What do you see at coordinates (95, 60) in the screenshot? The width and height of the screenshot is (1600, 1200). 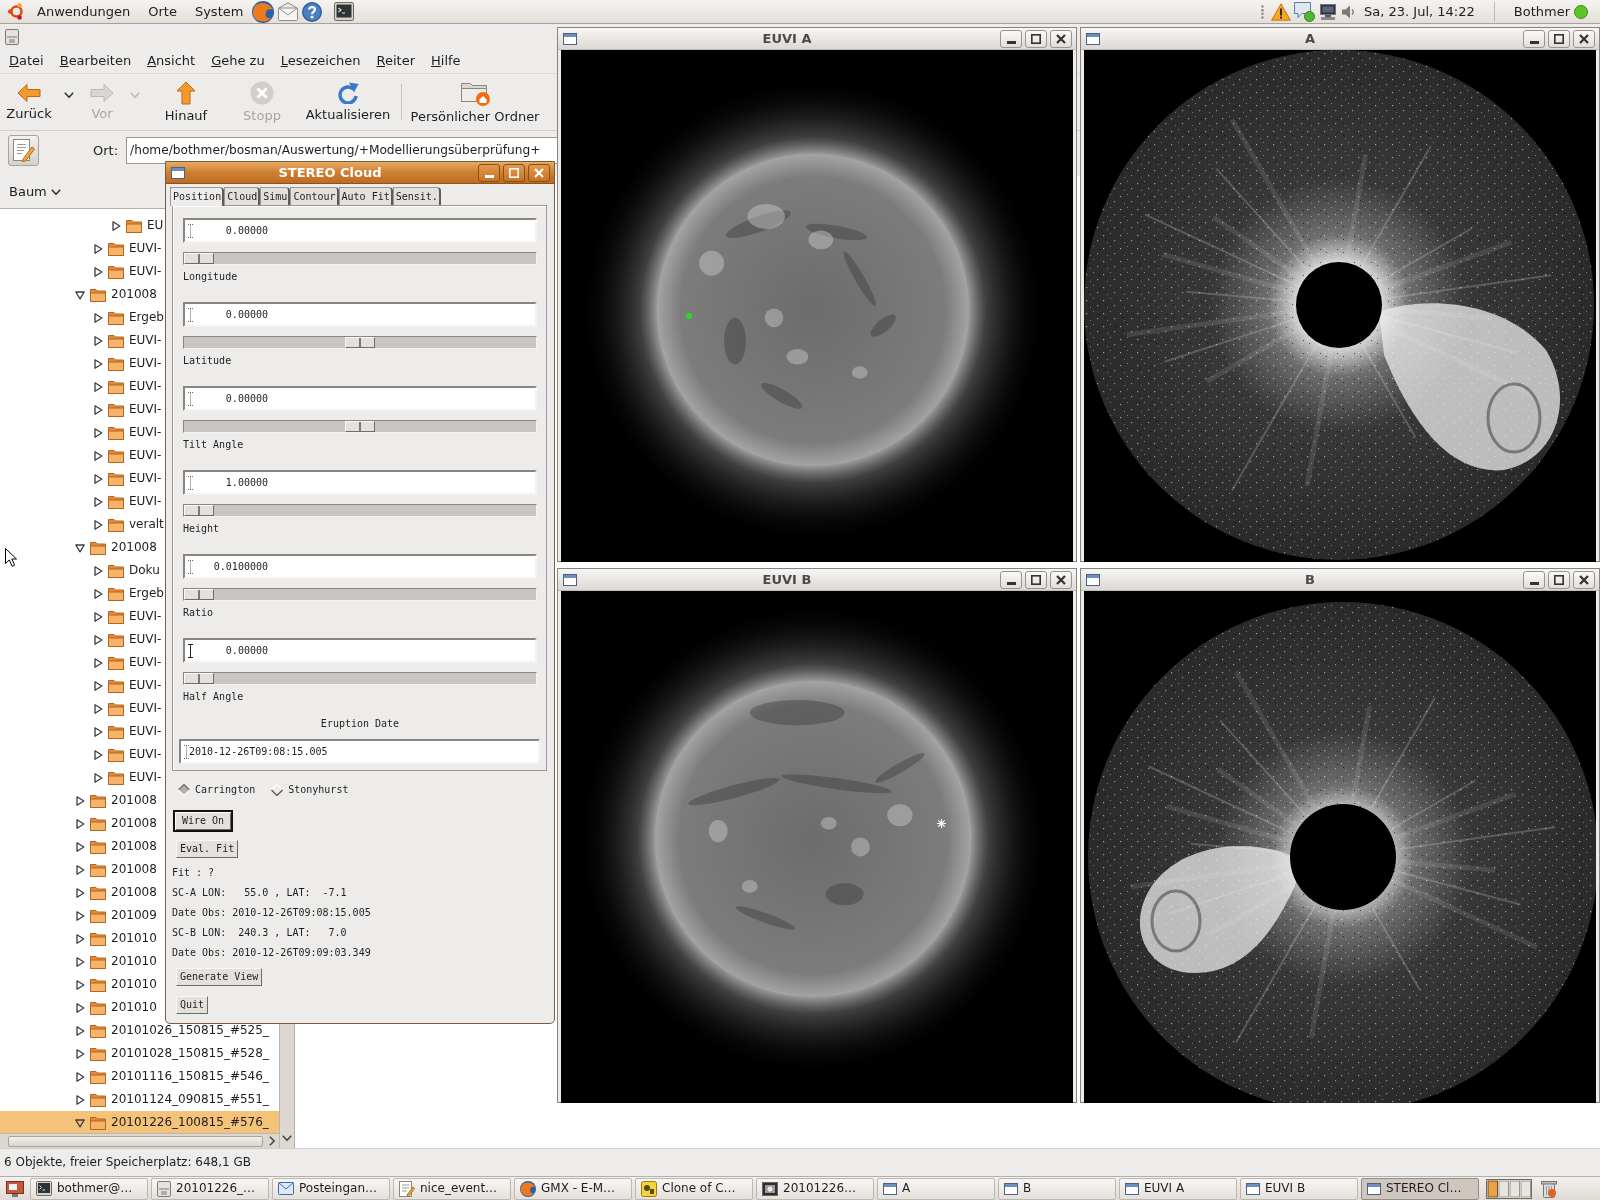 I see `menu-item: Bearbeiten` at bounding box center [95, 60].